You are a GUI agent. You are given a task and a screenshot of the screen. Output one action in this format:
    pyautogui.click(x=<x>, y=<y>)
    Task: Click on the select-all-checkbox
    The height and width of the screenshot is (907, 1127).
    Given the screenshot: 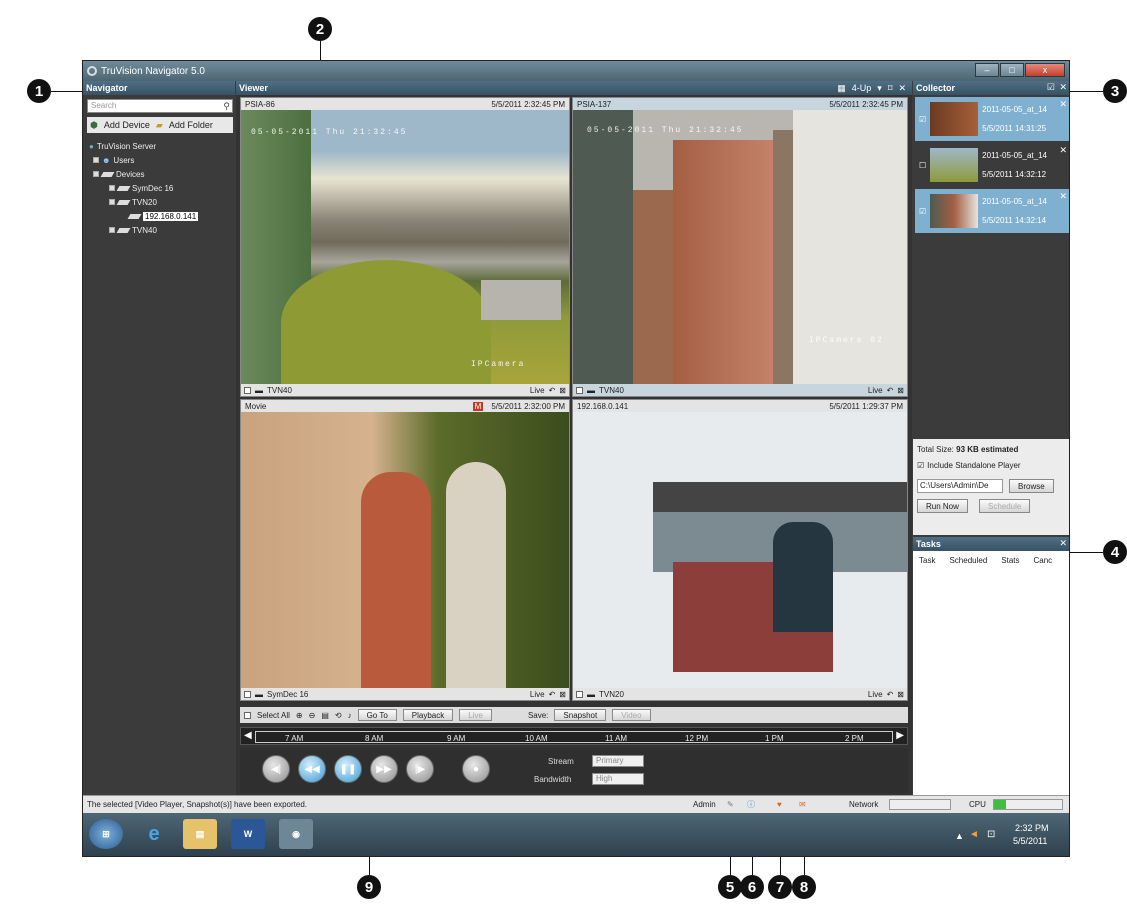 What is the action you would take?
    pyautogui.click(x=247, y=715)
    